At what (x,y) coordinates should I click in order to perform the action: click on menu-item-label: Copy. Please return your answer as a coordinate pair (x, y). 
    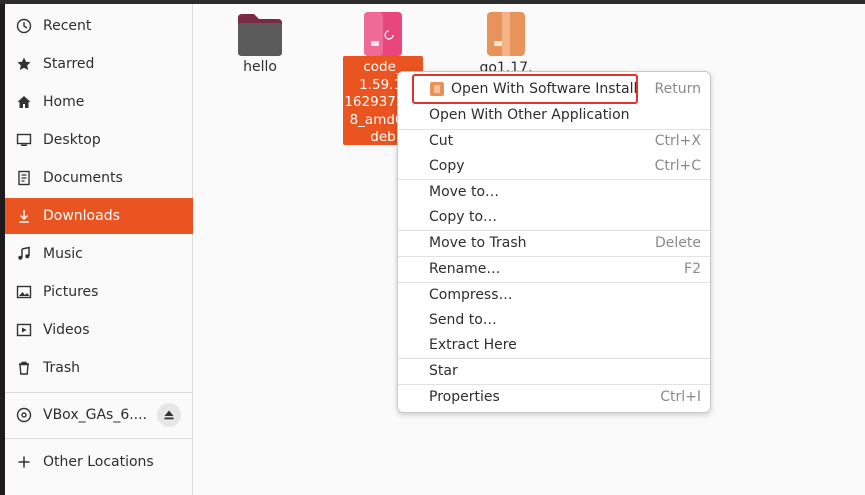
    Looking at the image, I should click on (447, 166).